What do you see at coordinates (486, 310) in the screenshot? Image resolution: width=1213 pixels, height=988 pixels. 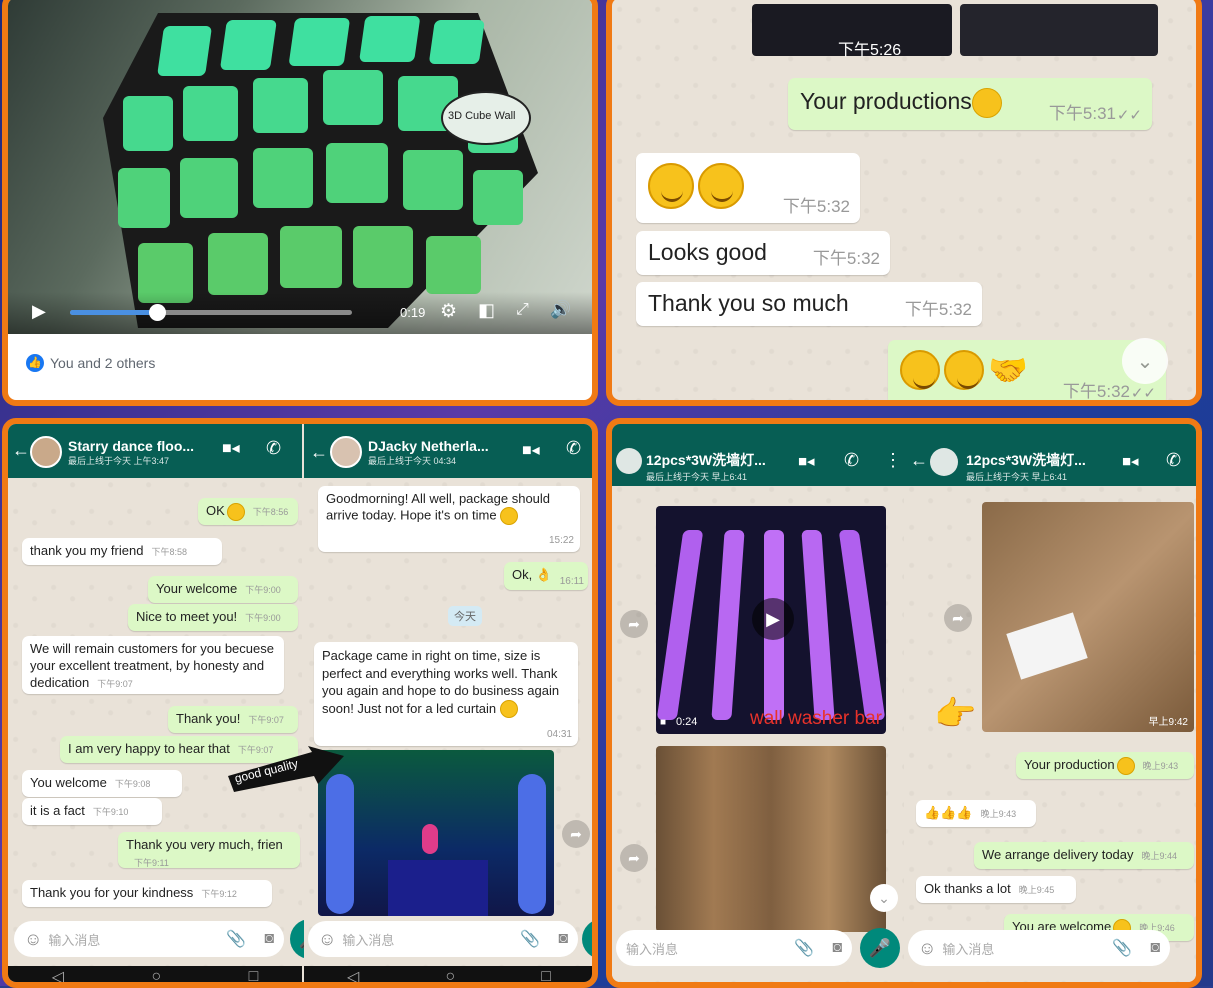 I see `pip-icon: ◧` at bounding box center [486, 310].